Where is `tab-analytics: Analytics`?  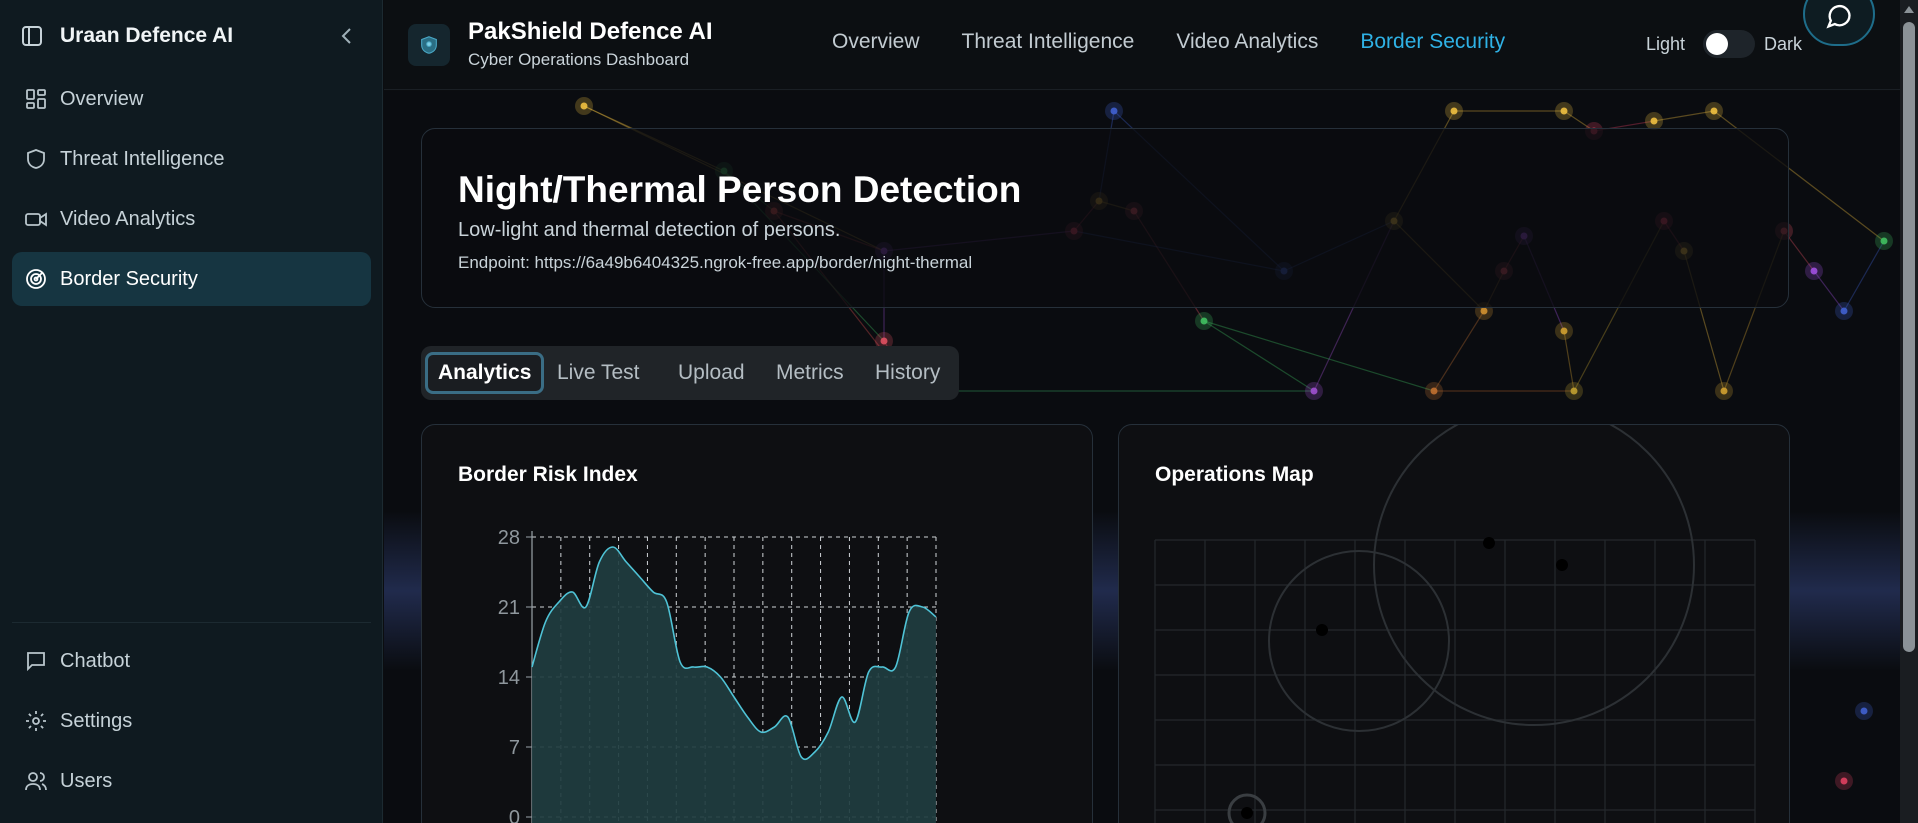
tab-analytics: Analytics is located at coordinates (485, 373).